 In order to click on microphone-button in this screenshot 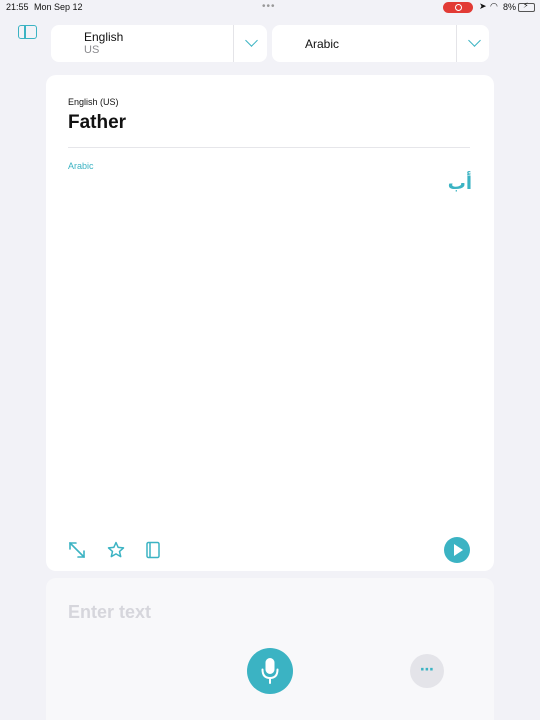, I will do `click(270, 671)`.